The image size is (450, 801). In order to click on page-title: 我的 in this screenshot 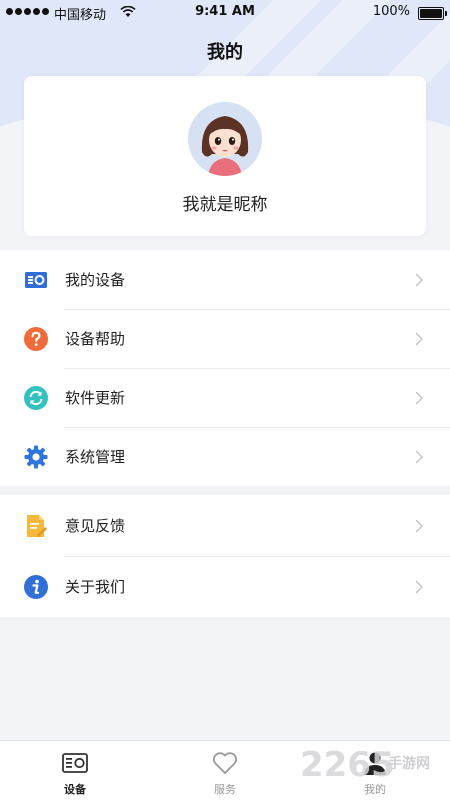, I will do `click(225, 52)`.